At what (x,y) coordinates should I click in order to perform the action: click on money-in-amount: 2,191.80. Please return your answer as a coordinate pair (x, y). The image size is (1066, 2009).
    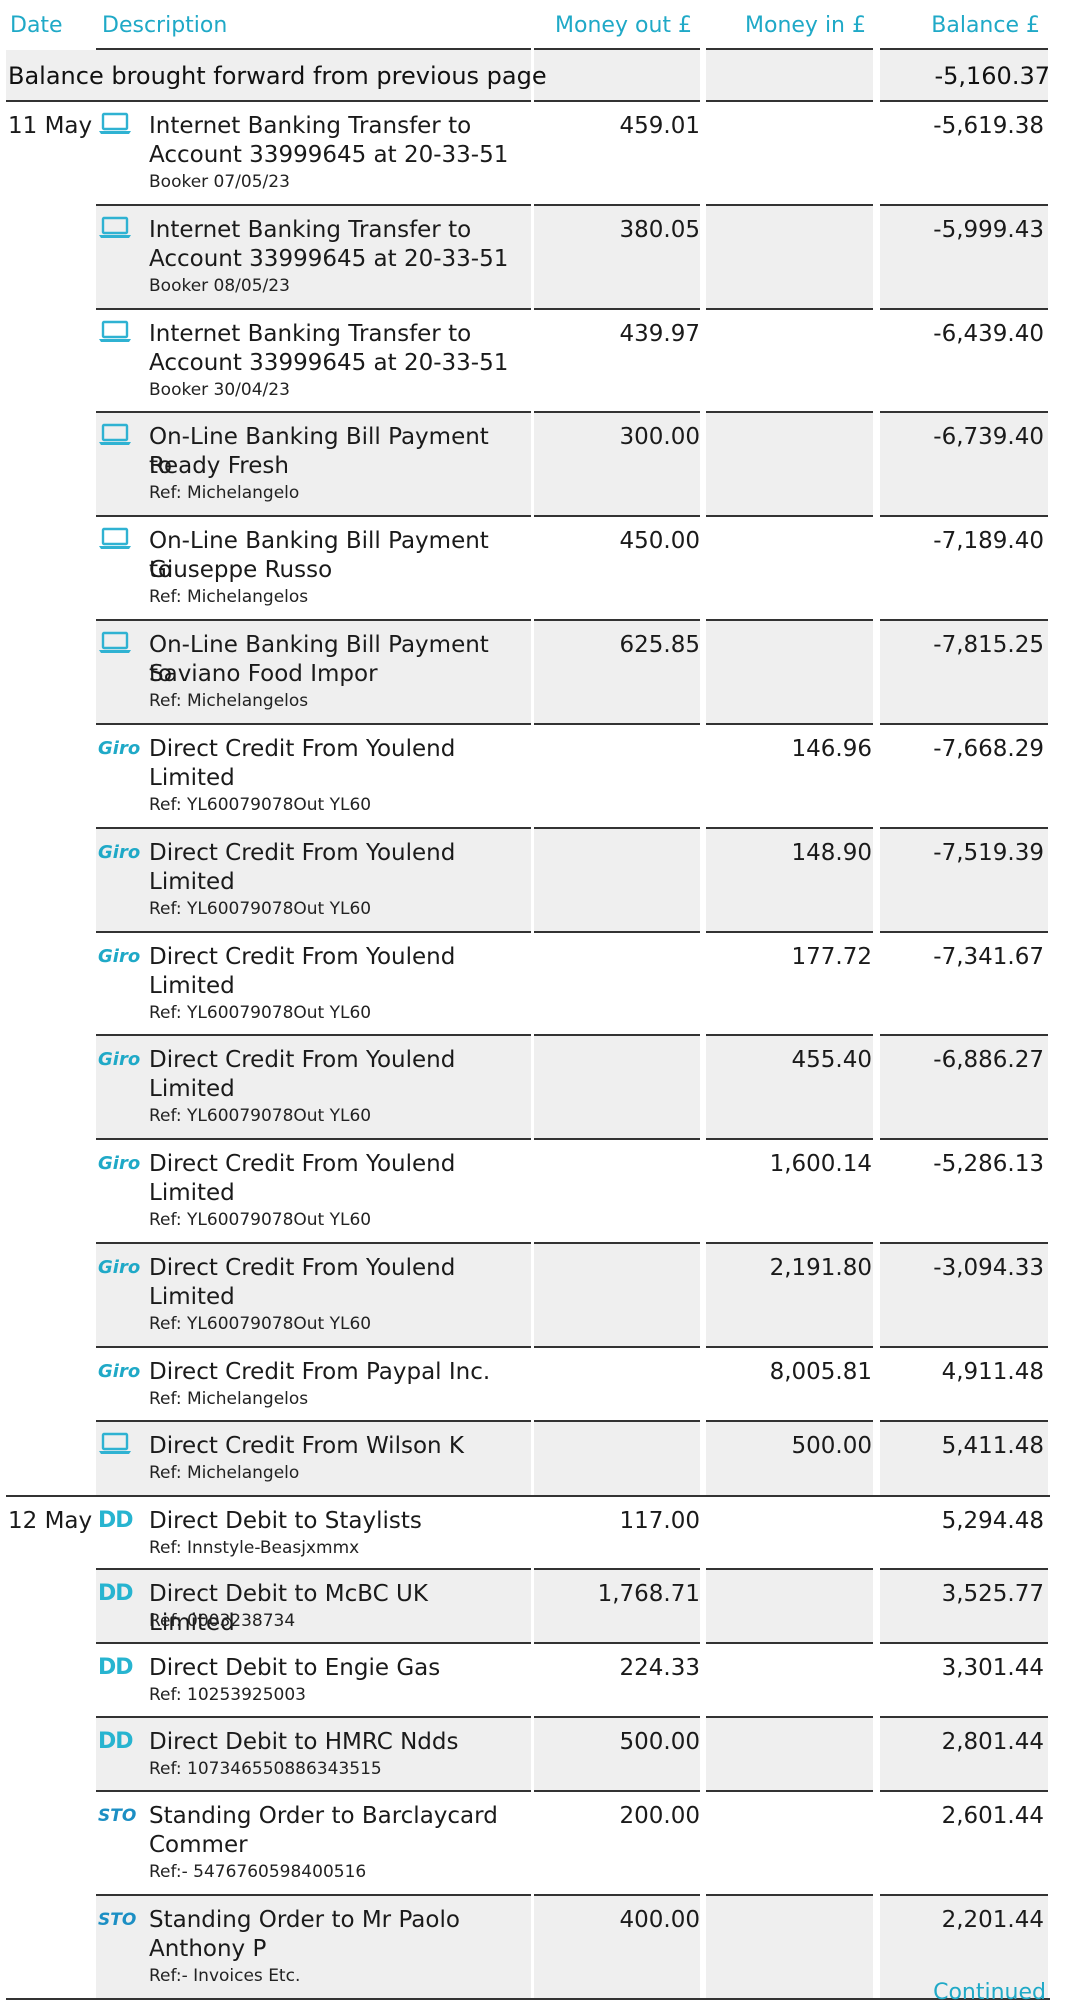
    Looking at the image, I should click on (820, 1268).